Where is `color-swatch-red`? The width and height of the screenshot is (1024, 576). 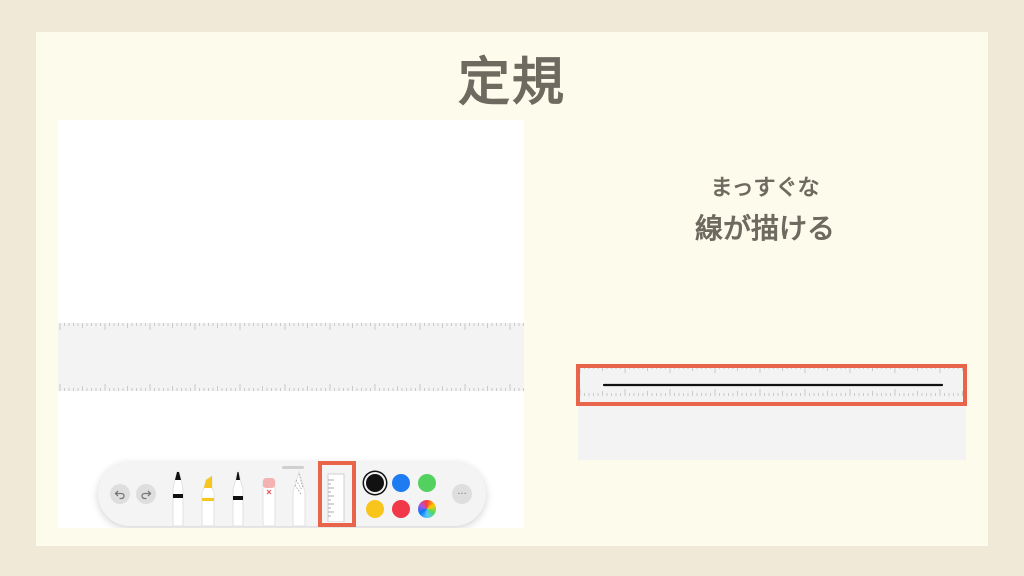
color-swatch-red is located at coordinates (401, 509).